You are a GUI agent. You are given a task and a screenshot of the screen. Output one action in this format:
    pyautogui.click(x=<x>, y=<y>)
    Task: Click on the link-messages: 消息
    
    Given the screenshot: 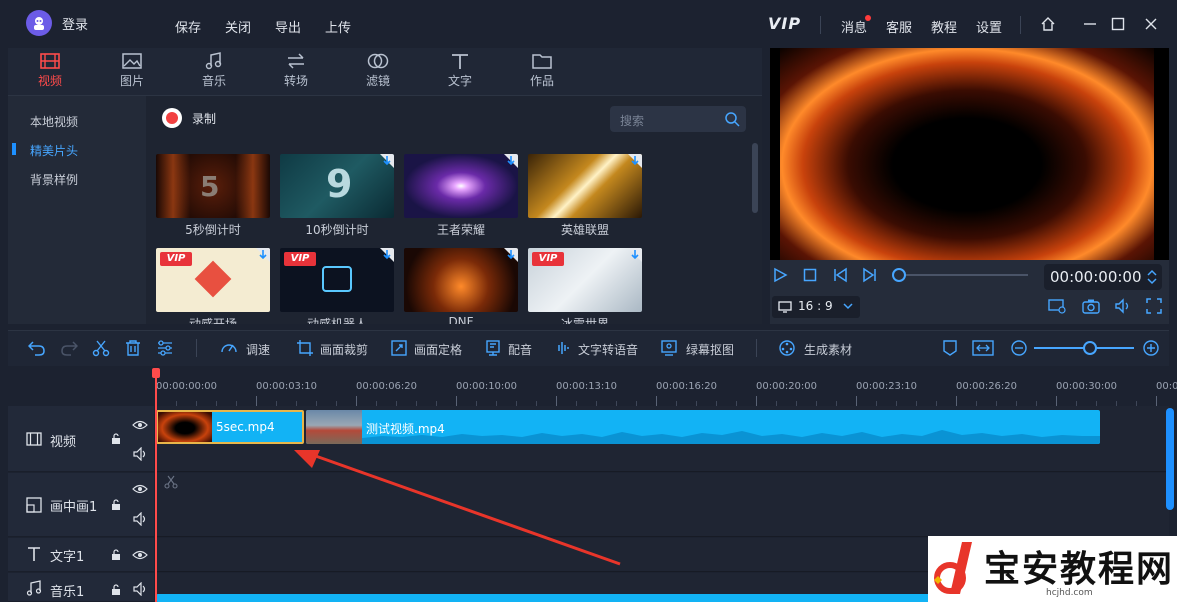 What is the action you would take?
    pyautogui.click(x=854, y=26)
    